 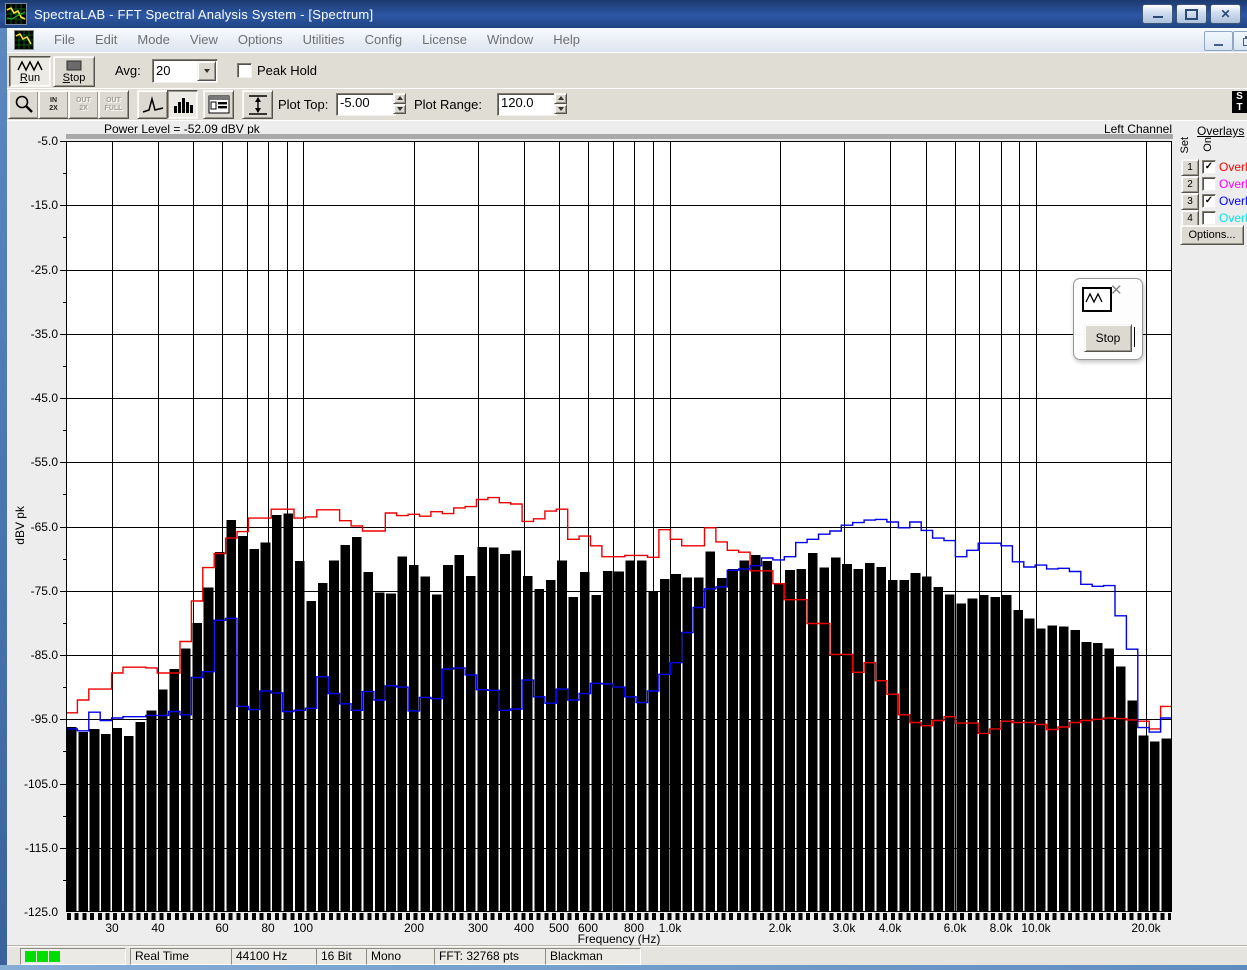 I want to click on status-mono: Mono, so click(x=402, y=956).